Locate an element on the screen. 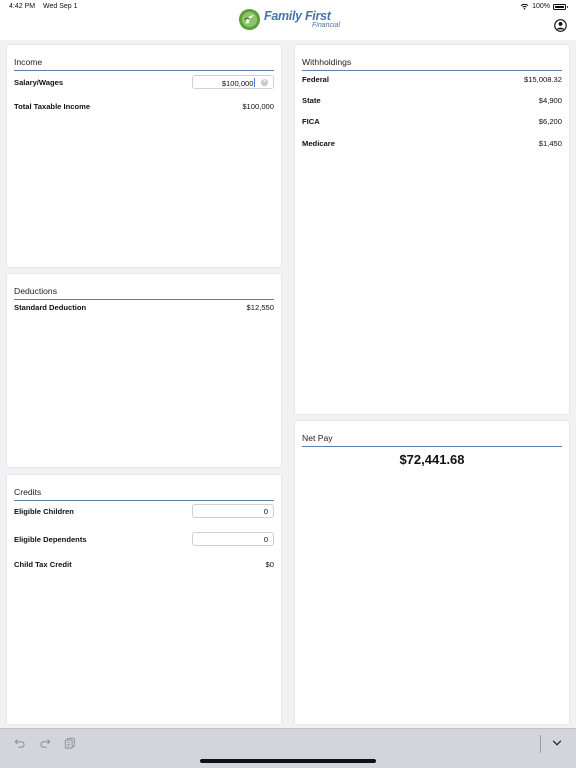  chevron-down-icon is located at coordinates (557, 743).